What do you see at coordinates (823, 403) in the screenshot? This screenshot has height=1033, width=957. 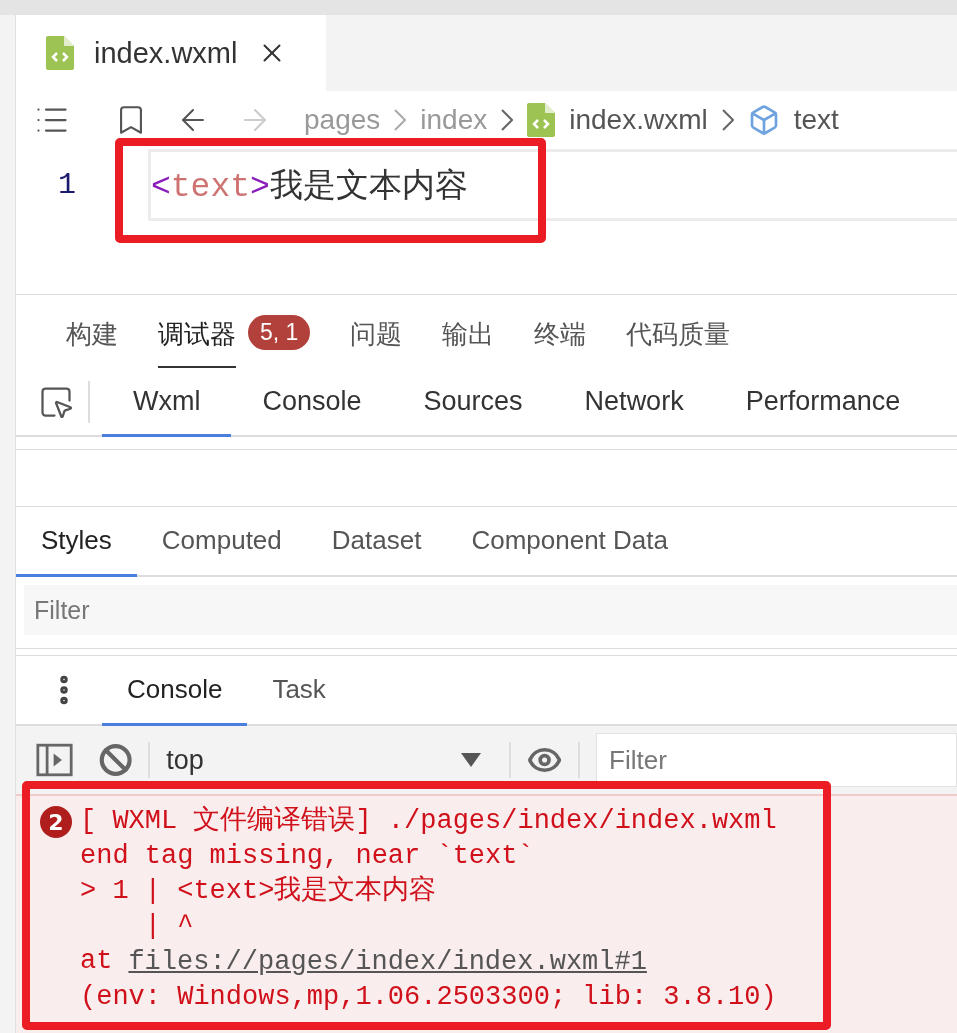 I see `devtools-tab: Performance` at bounding box center [823, 403].